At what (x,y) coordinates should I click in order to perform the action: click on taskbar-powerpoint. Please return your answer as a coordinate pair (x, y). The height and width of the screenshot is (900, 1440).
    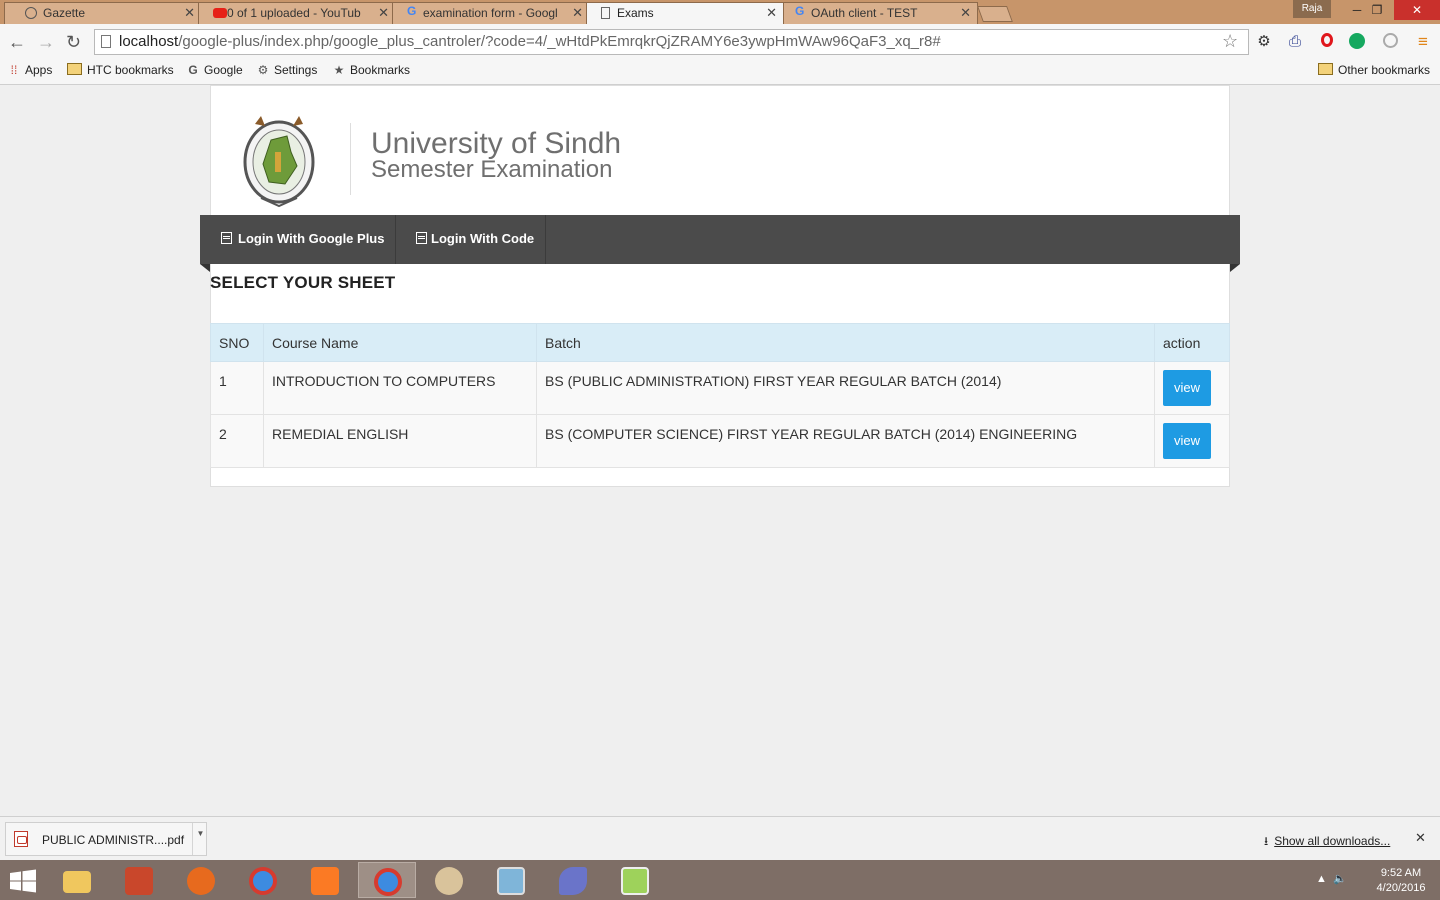
    Looking at the image, I should click on (139, 880).